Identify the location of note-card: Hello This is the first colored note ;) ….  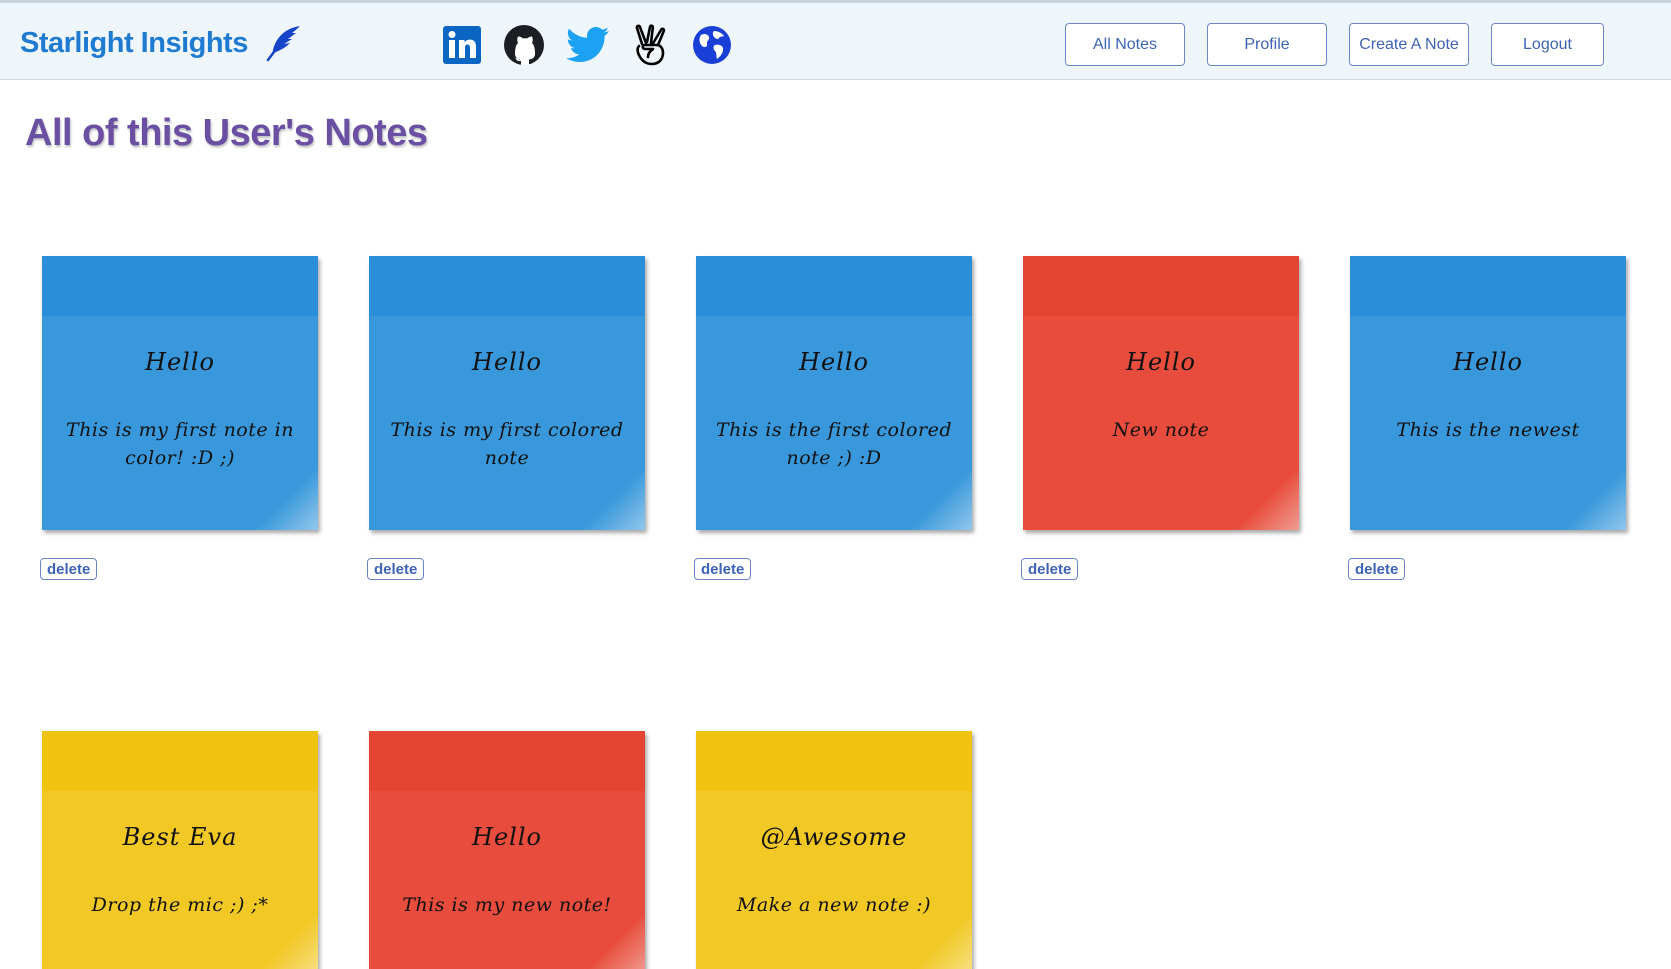
(834, 418).